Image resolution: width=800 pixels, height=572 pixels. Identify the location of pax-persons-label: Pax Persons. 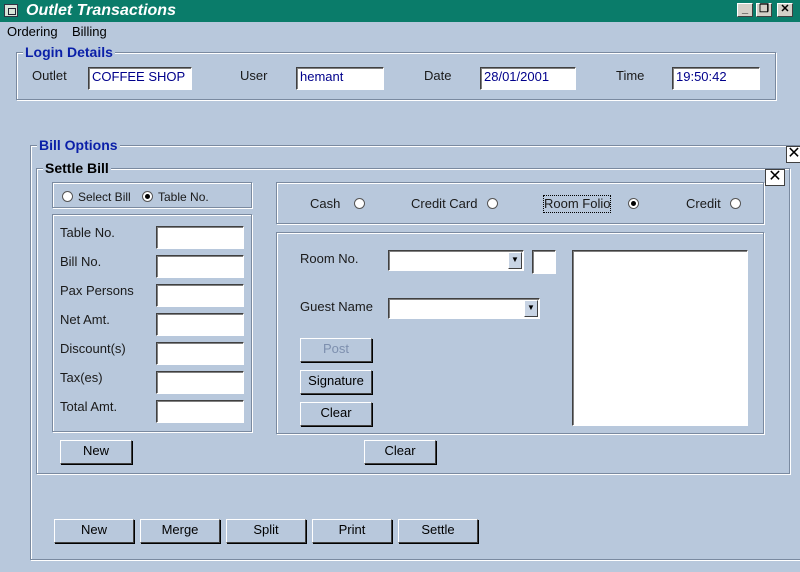
(97, 290).